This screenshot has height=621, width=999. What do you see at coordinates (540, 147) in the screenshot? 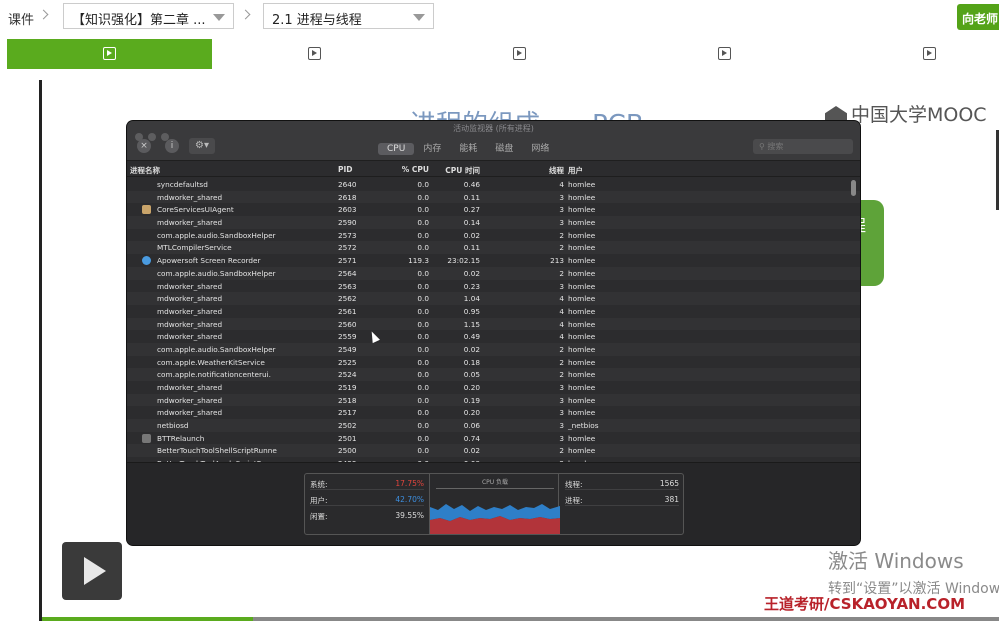
I see `tab-network: 网络` at bounding box center [540, 147].